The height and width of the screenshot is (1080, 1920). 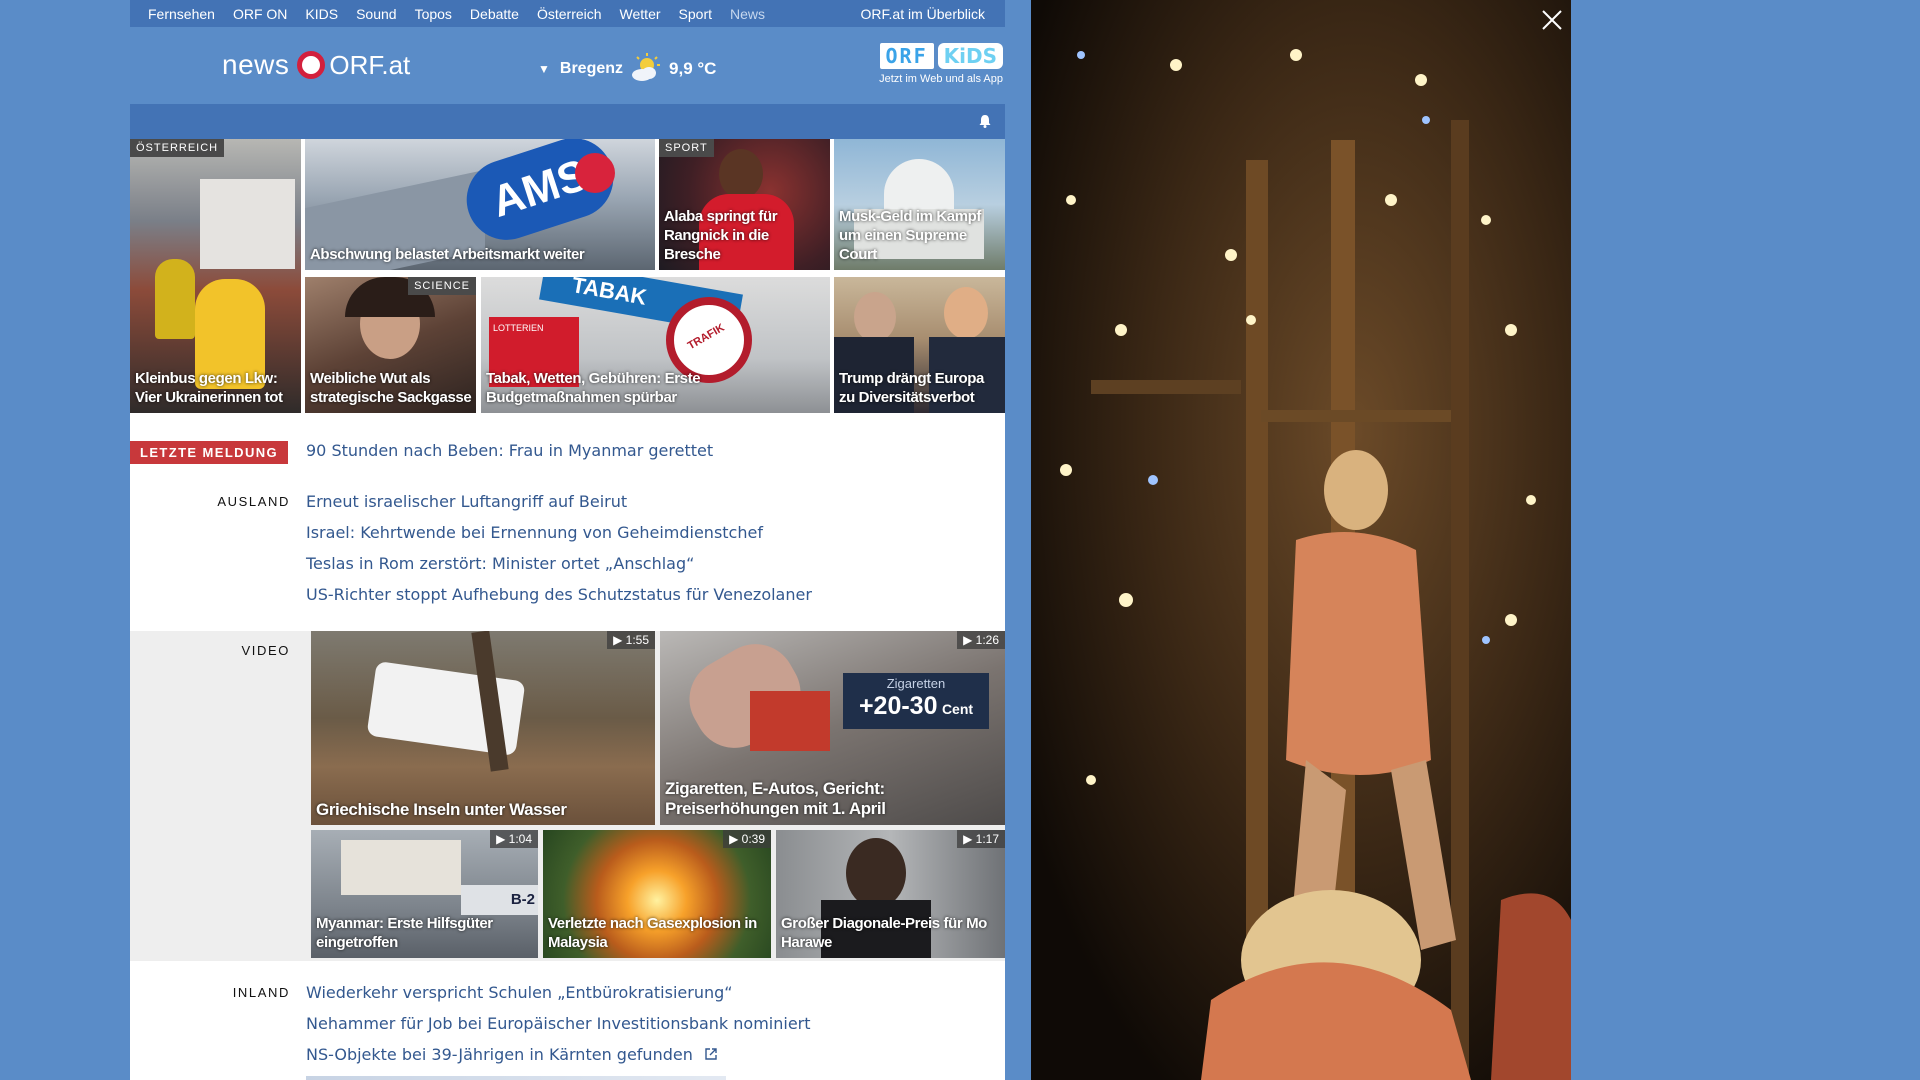 I want to click on price-badge-label: Zigaretten, so click(x=916, y=683).